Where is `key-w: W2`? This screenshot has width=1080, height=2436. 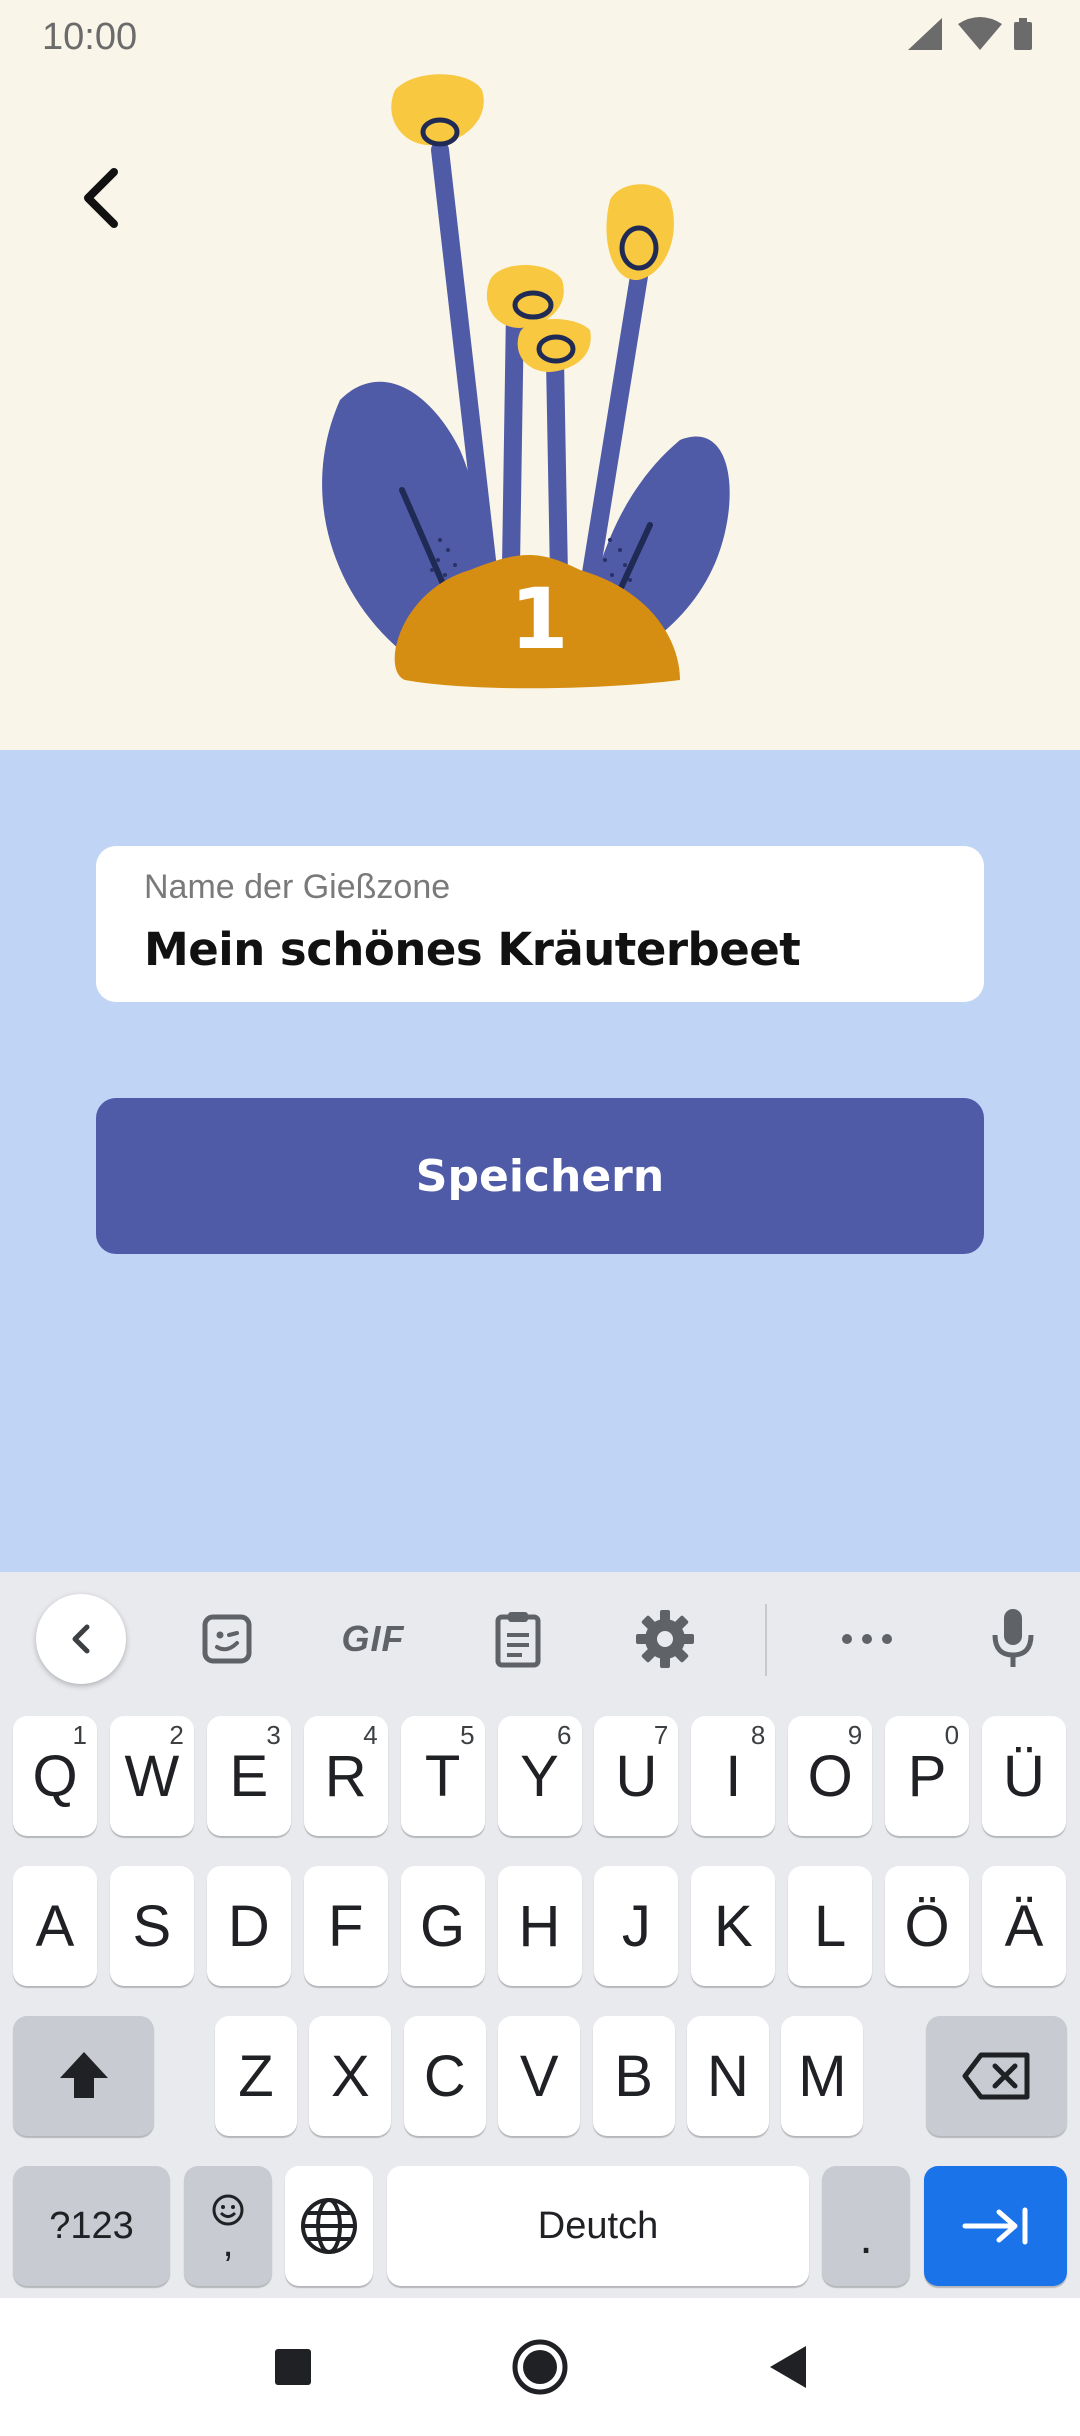 key-w: W2 is located at coordinates (151, 1776).